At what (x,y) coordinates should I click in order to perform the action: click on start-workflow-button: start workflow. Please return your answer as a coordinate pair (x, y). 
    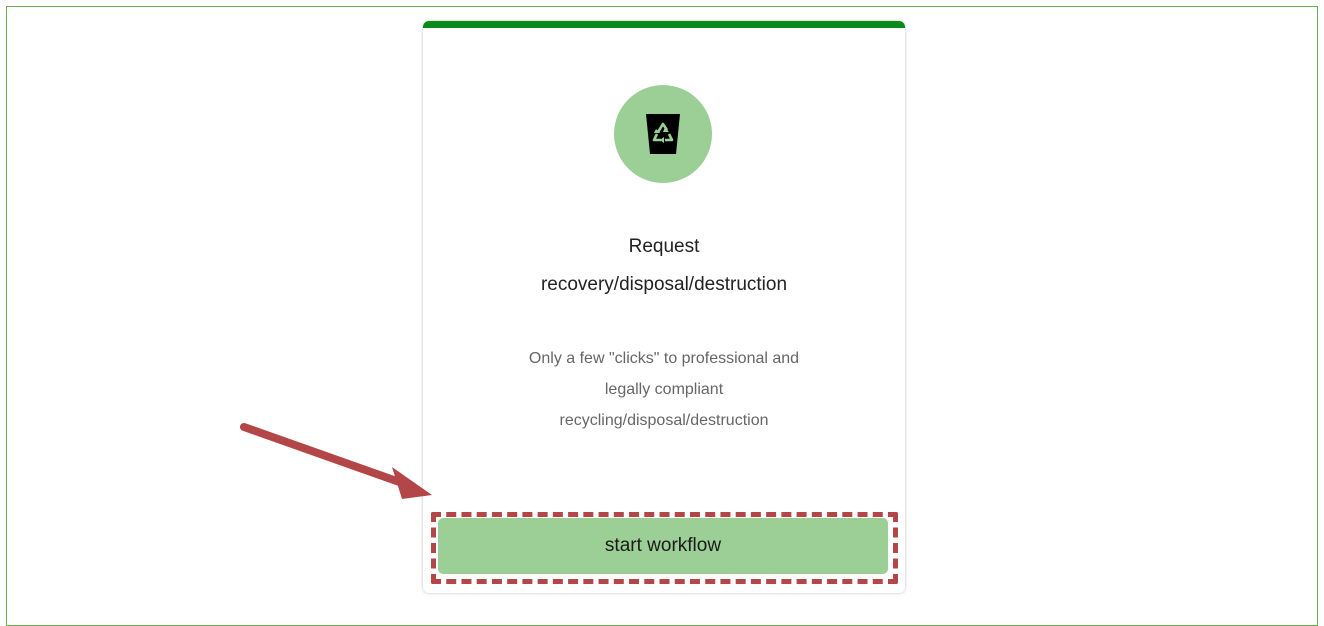
    Looking at the image, I should click on (663, 546).